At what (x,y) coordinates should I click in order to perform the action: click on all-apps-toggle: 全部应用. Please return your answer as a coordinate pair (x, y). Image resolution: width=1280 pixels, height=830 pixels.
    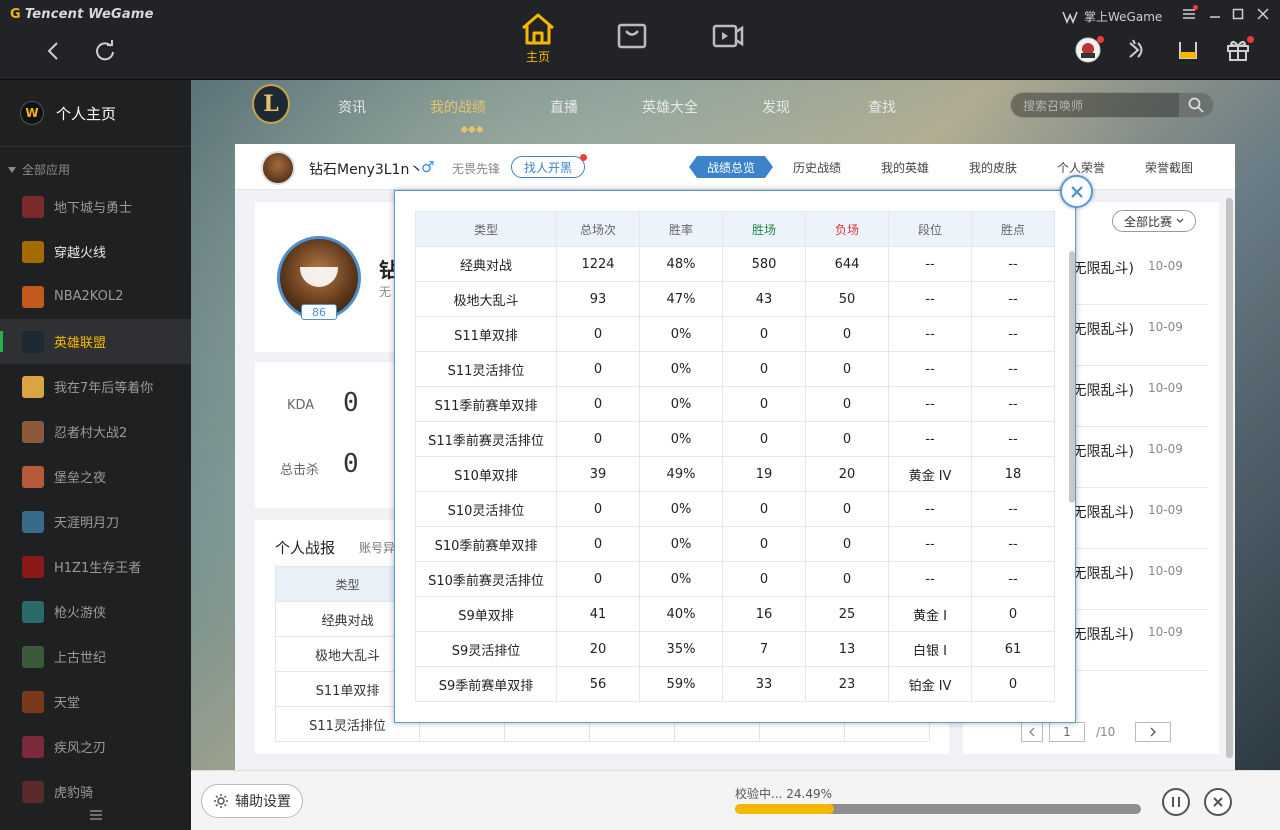
    Looking at the image, I should click on (39, 169).